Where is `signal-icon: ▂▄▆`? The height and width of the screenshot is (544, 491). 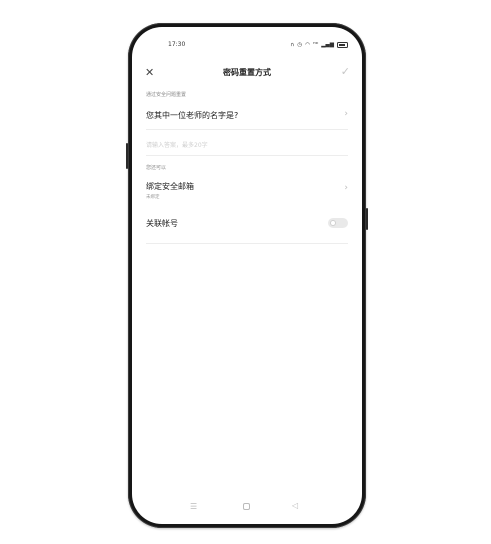 signal-icon: ▂▄▆ is located at coordinates (327, 45).